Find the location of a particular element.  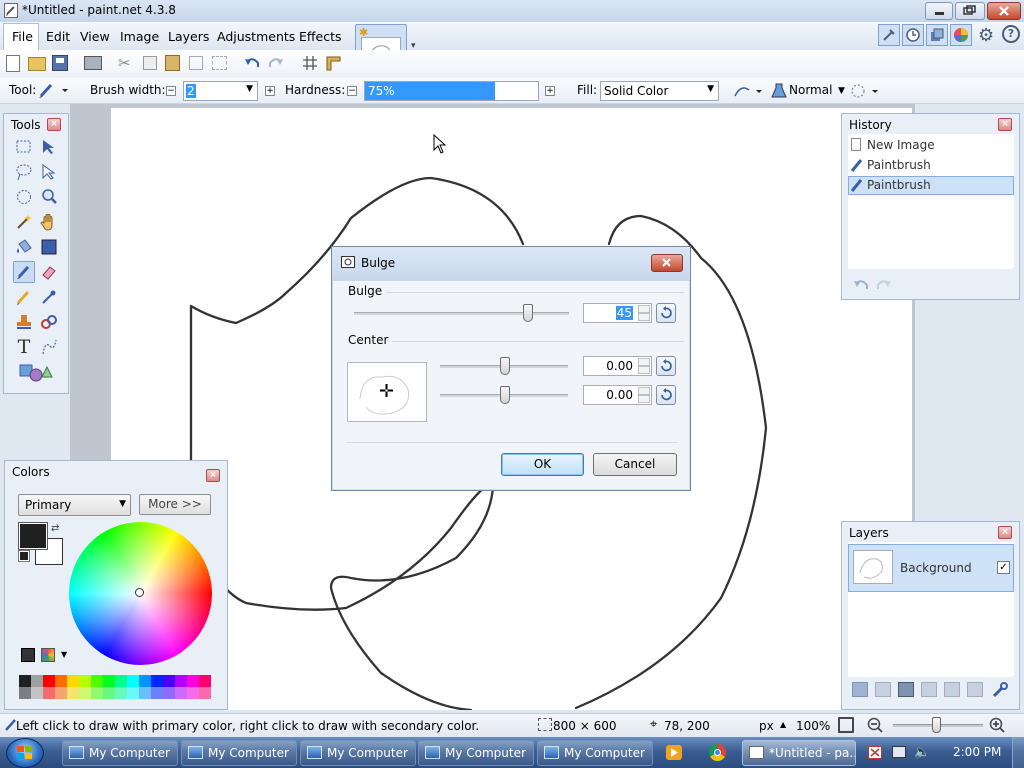

ruler-icon is located at coordinates (333, 63).